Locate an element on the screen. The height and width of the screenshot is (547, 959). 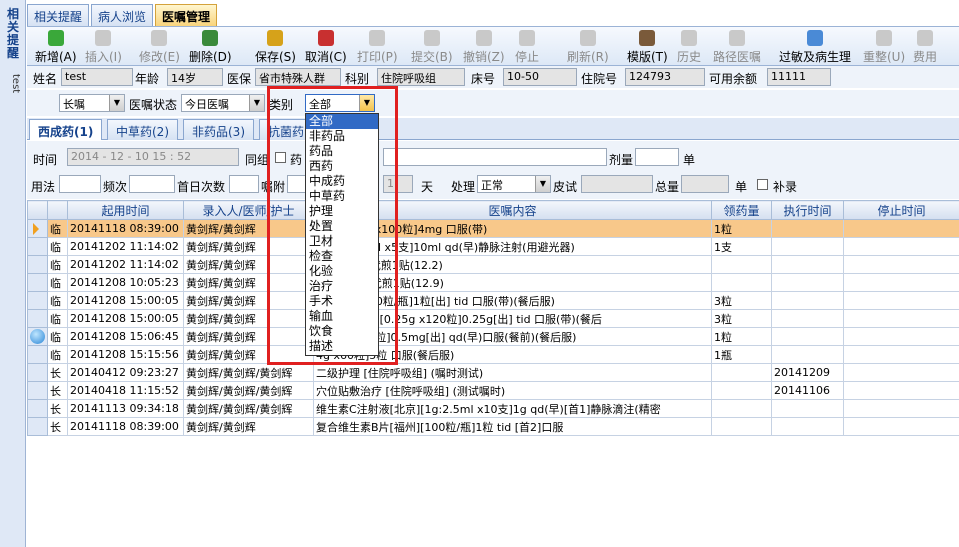
grid-header-start: 起用时间 is located at coordinates (125, 210).